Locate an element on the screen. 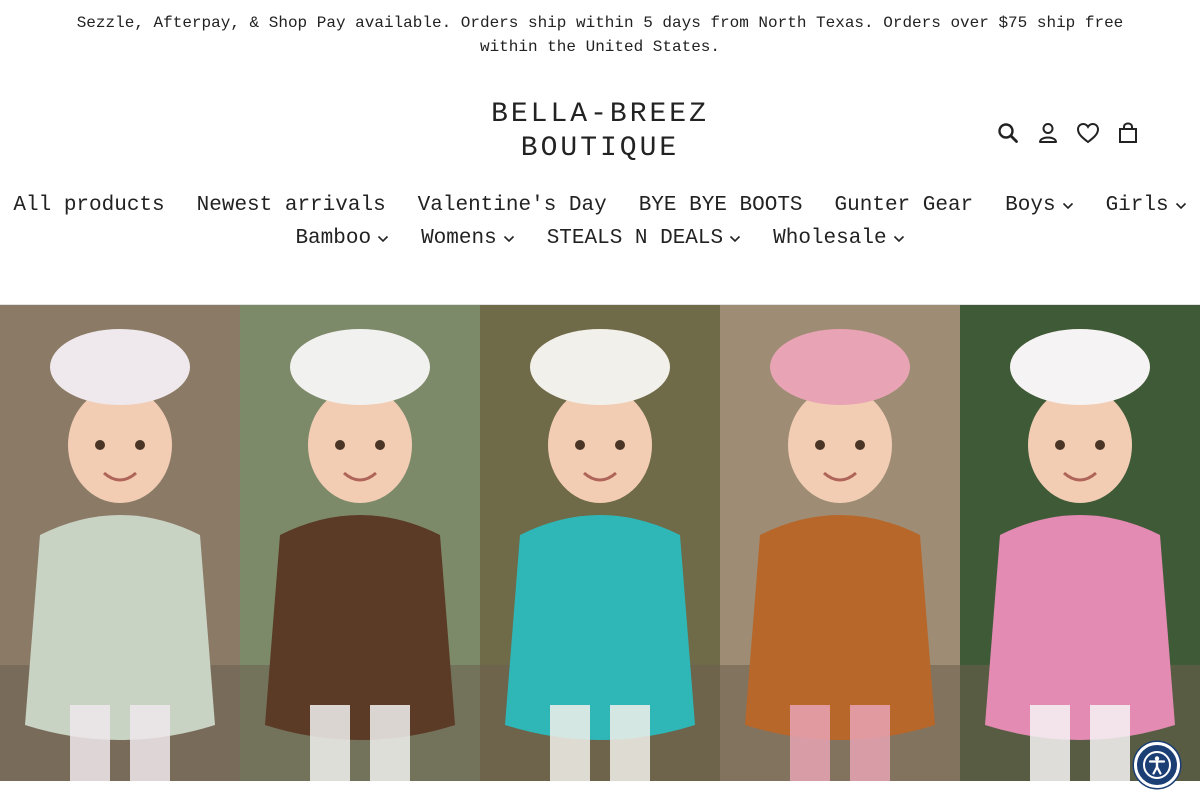 The width and height of the screenshot is (1200, 800). nav-item-newest-arrivals: Newest arrivals is located at coordinates (291, 205).